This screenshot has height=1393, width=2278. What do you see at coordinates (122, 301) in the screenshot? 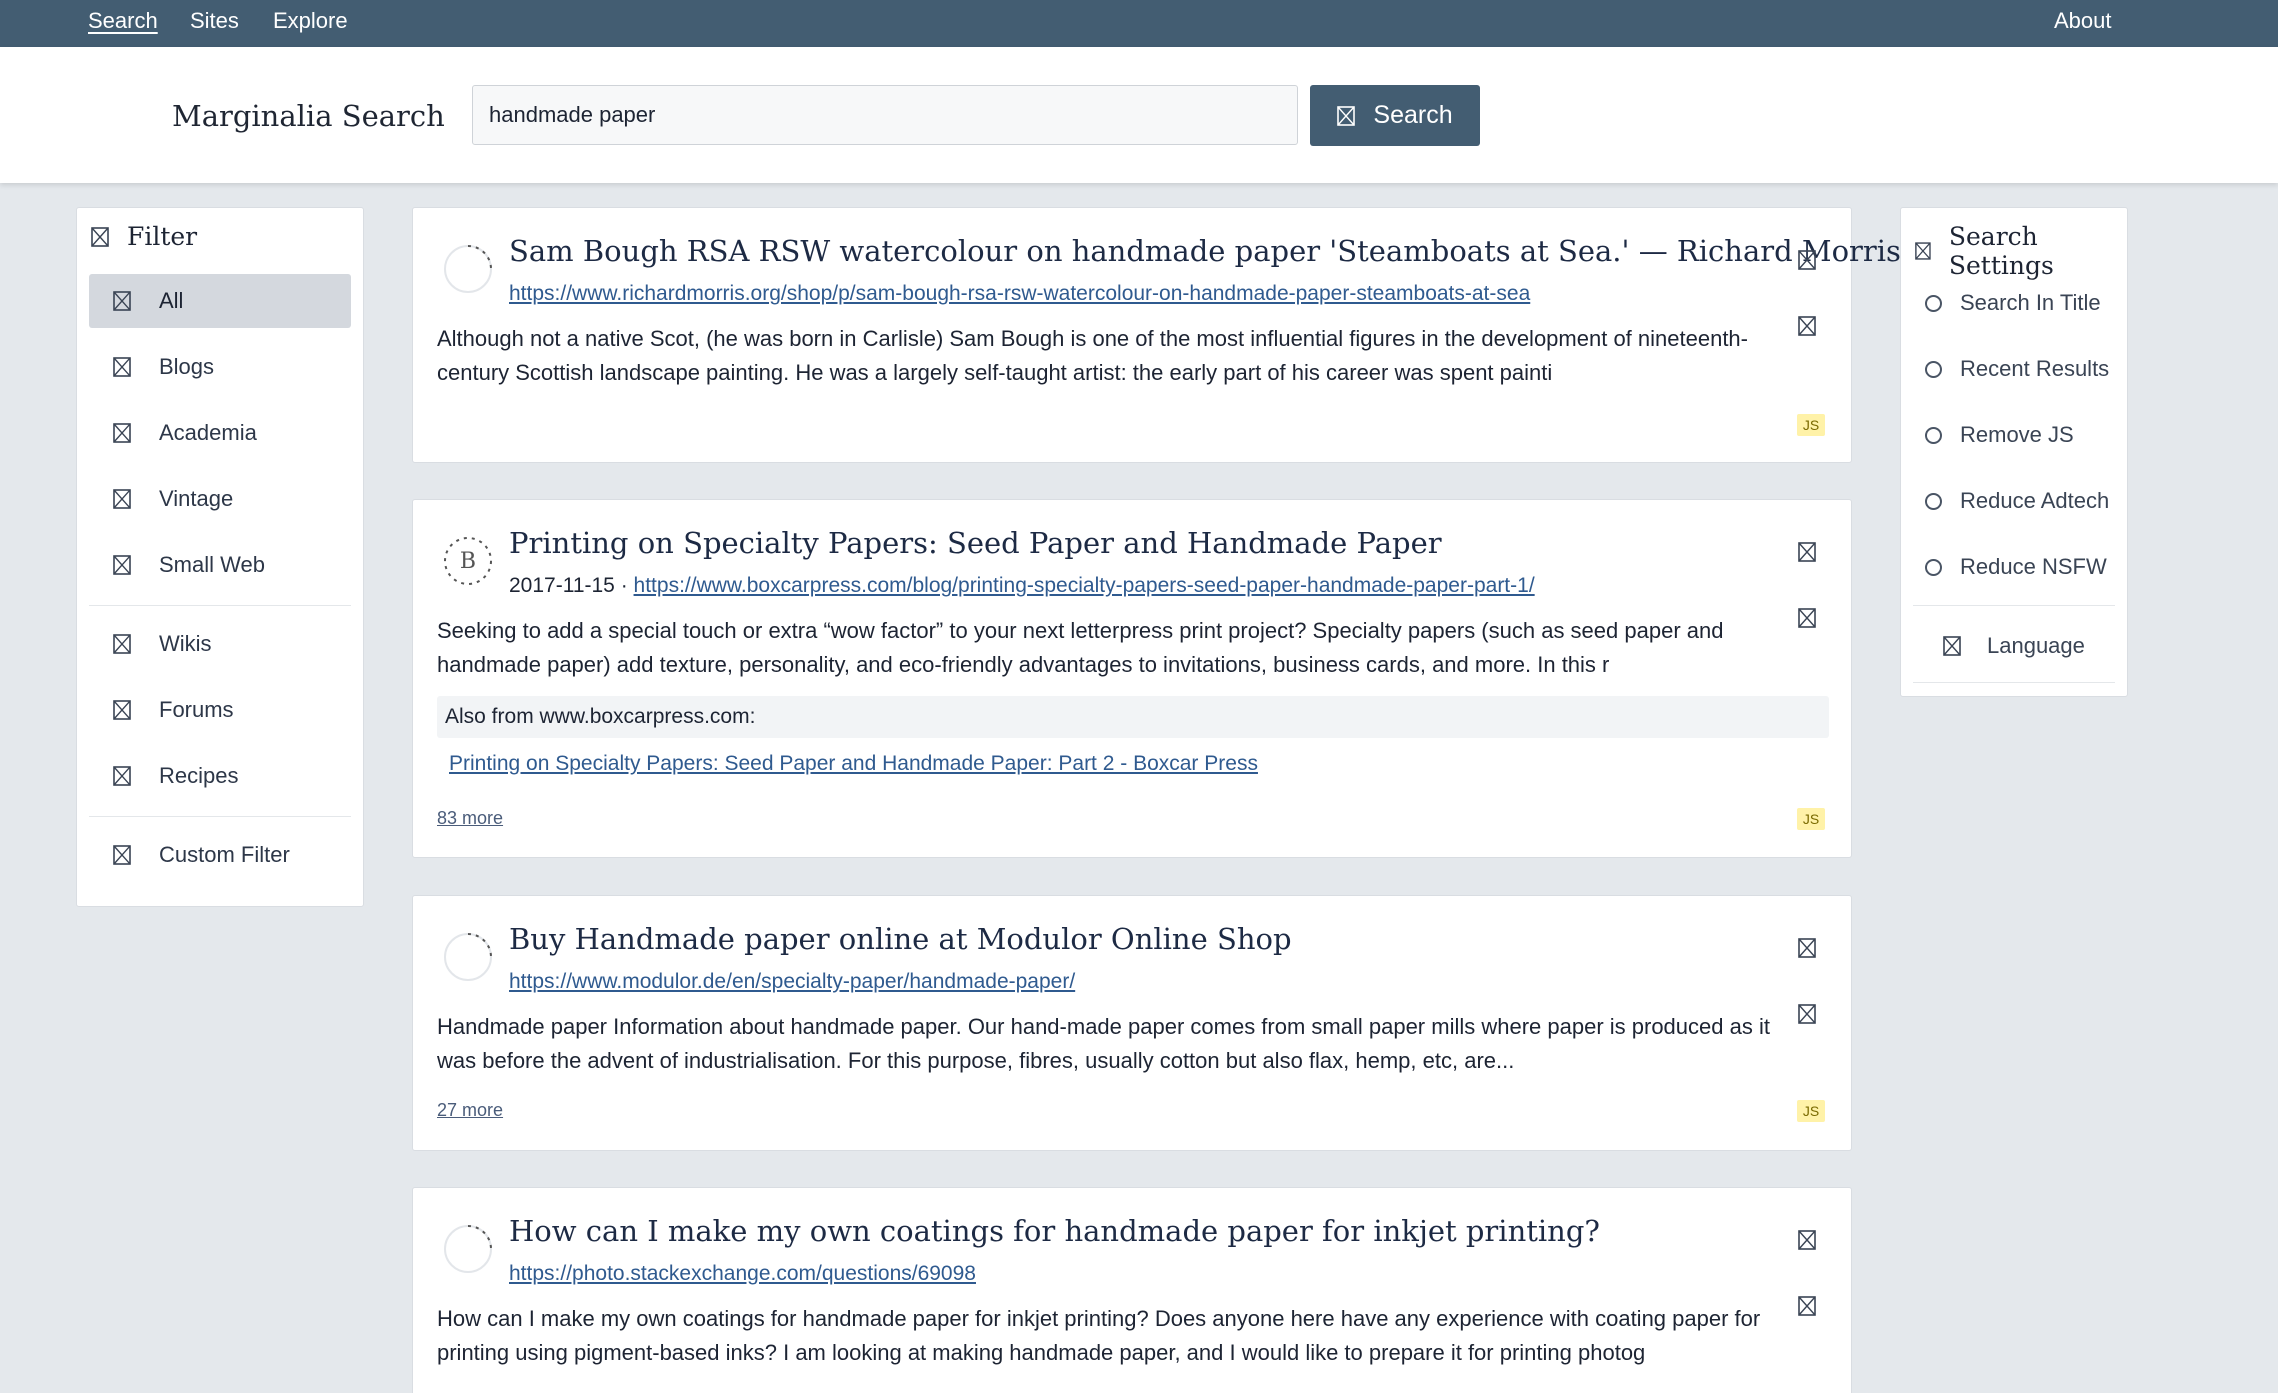
I see `all-icon` at bounding box center [122, 301].